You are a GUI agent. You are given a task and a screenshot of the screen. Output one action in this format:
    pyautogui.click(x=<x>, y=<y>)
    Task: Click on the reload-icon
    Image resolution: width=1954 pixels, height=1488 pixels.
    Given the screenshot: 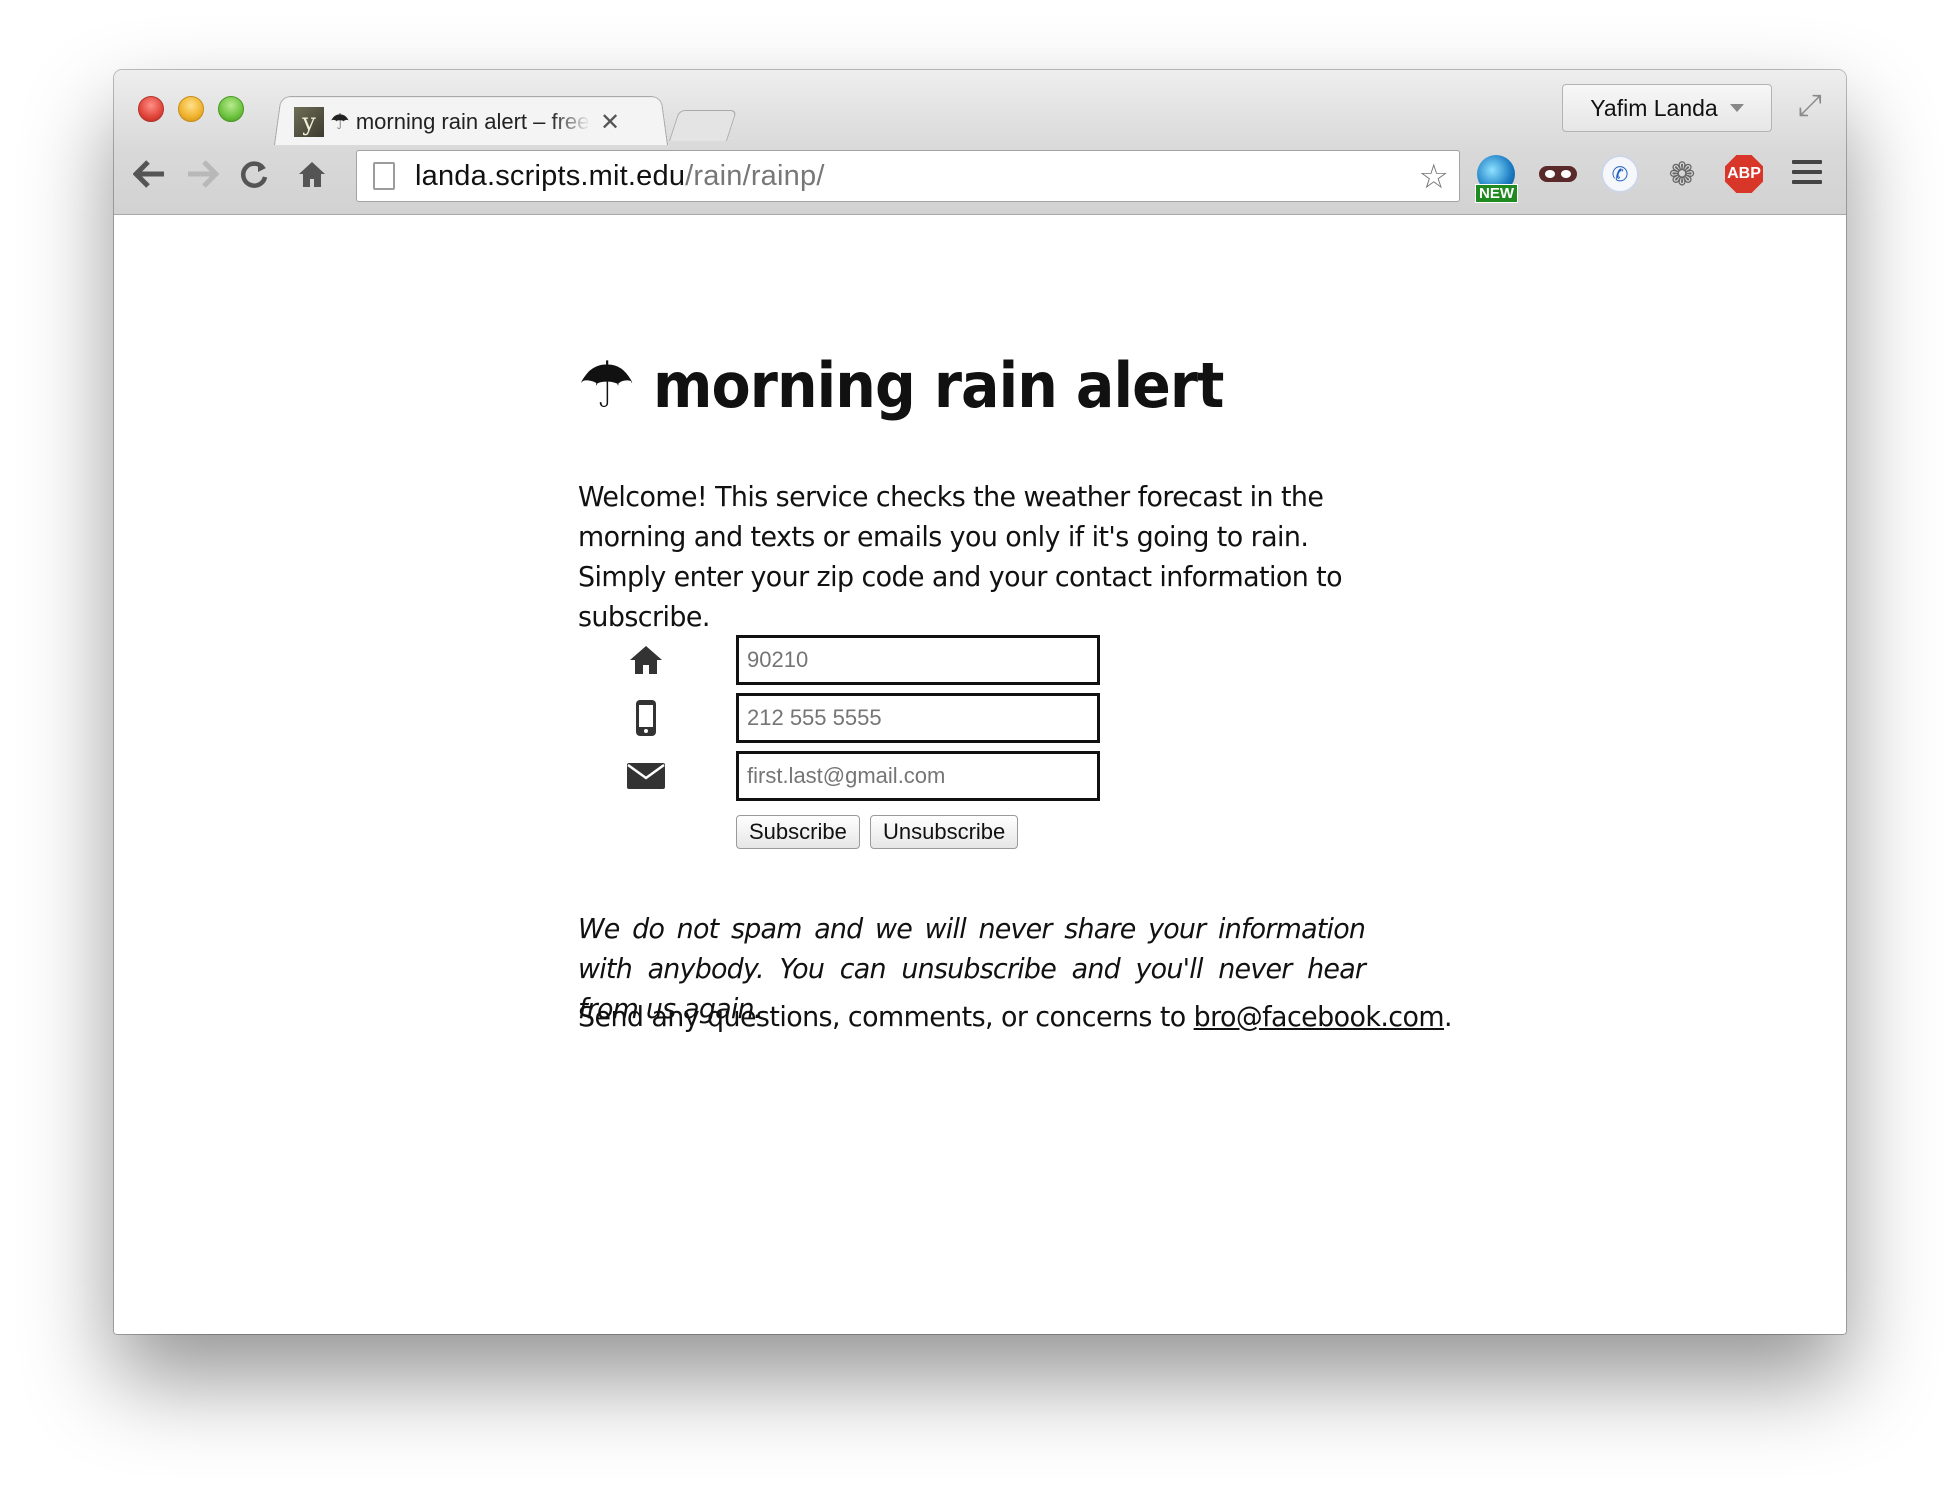 What is the action you would take?
    pyautogui.click(x=254, y=174)
    